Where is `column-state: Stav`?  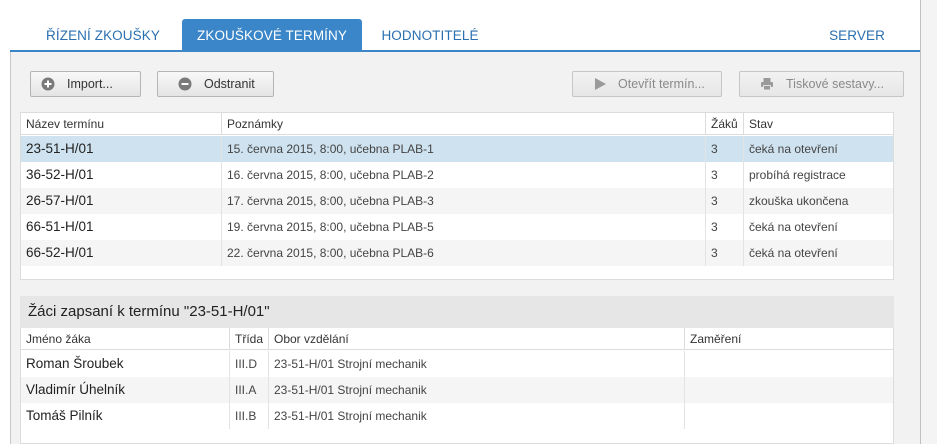 column-state: Stav is located at coordinates (818, 124).